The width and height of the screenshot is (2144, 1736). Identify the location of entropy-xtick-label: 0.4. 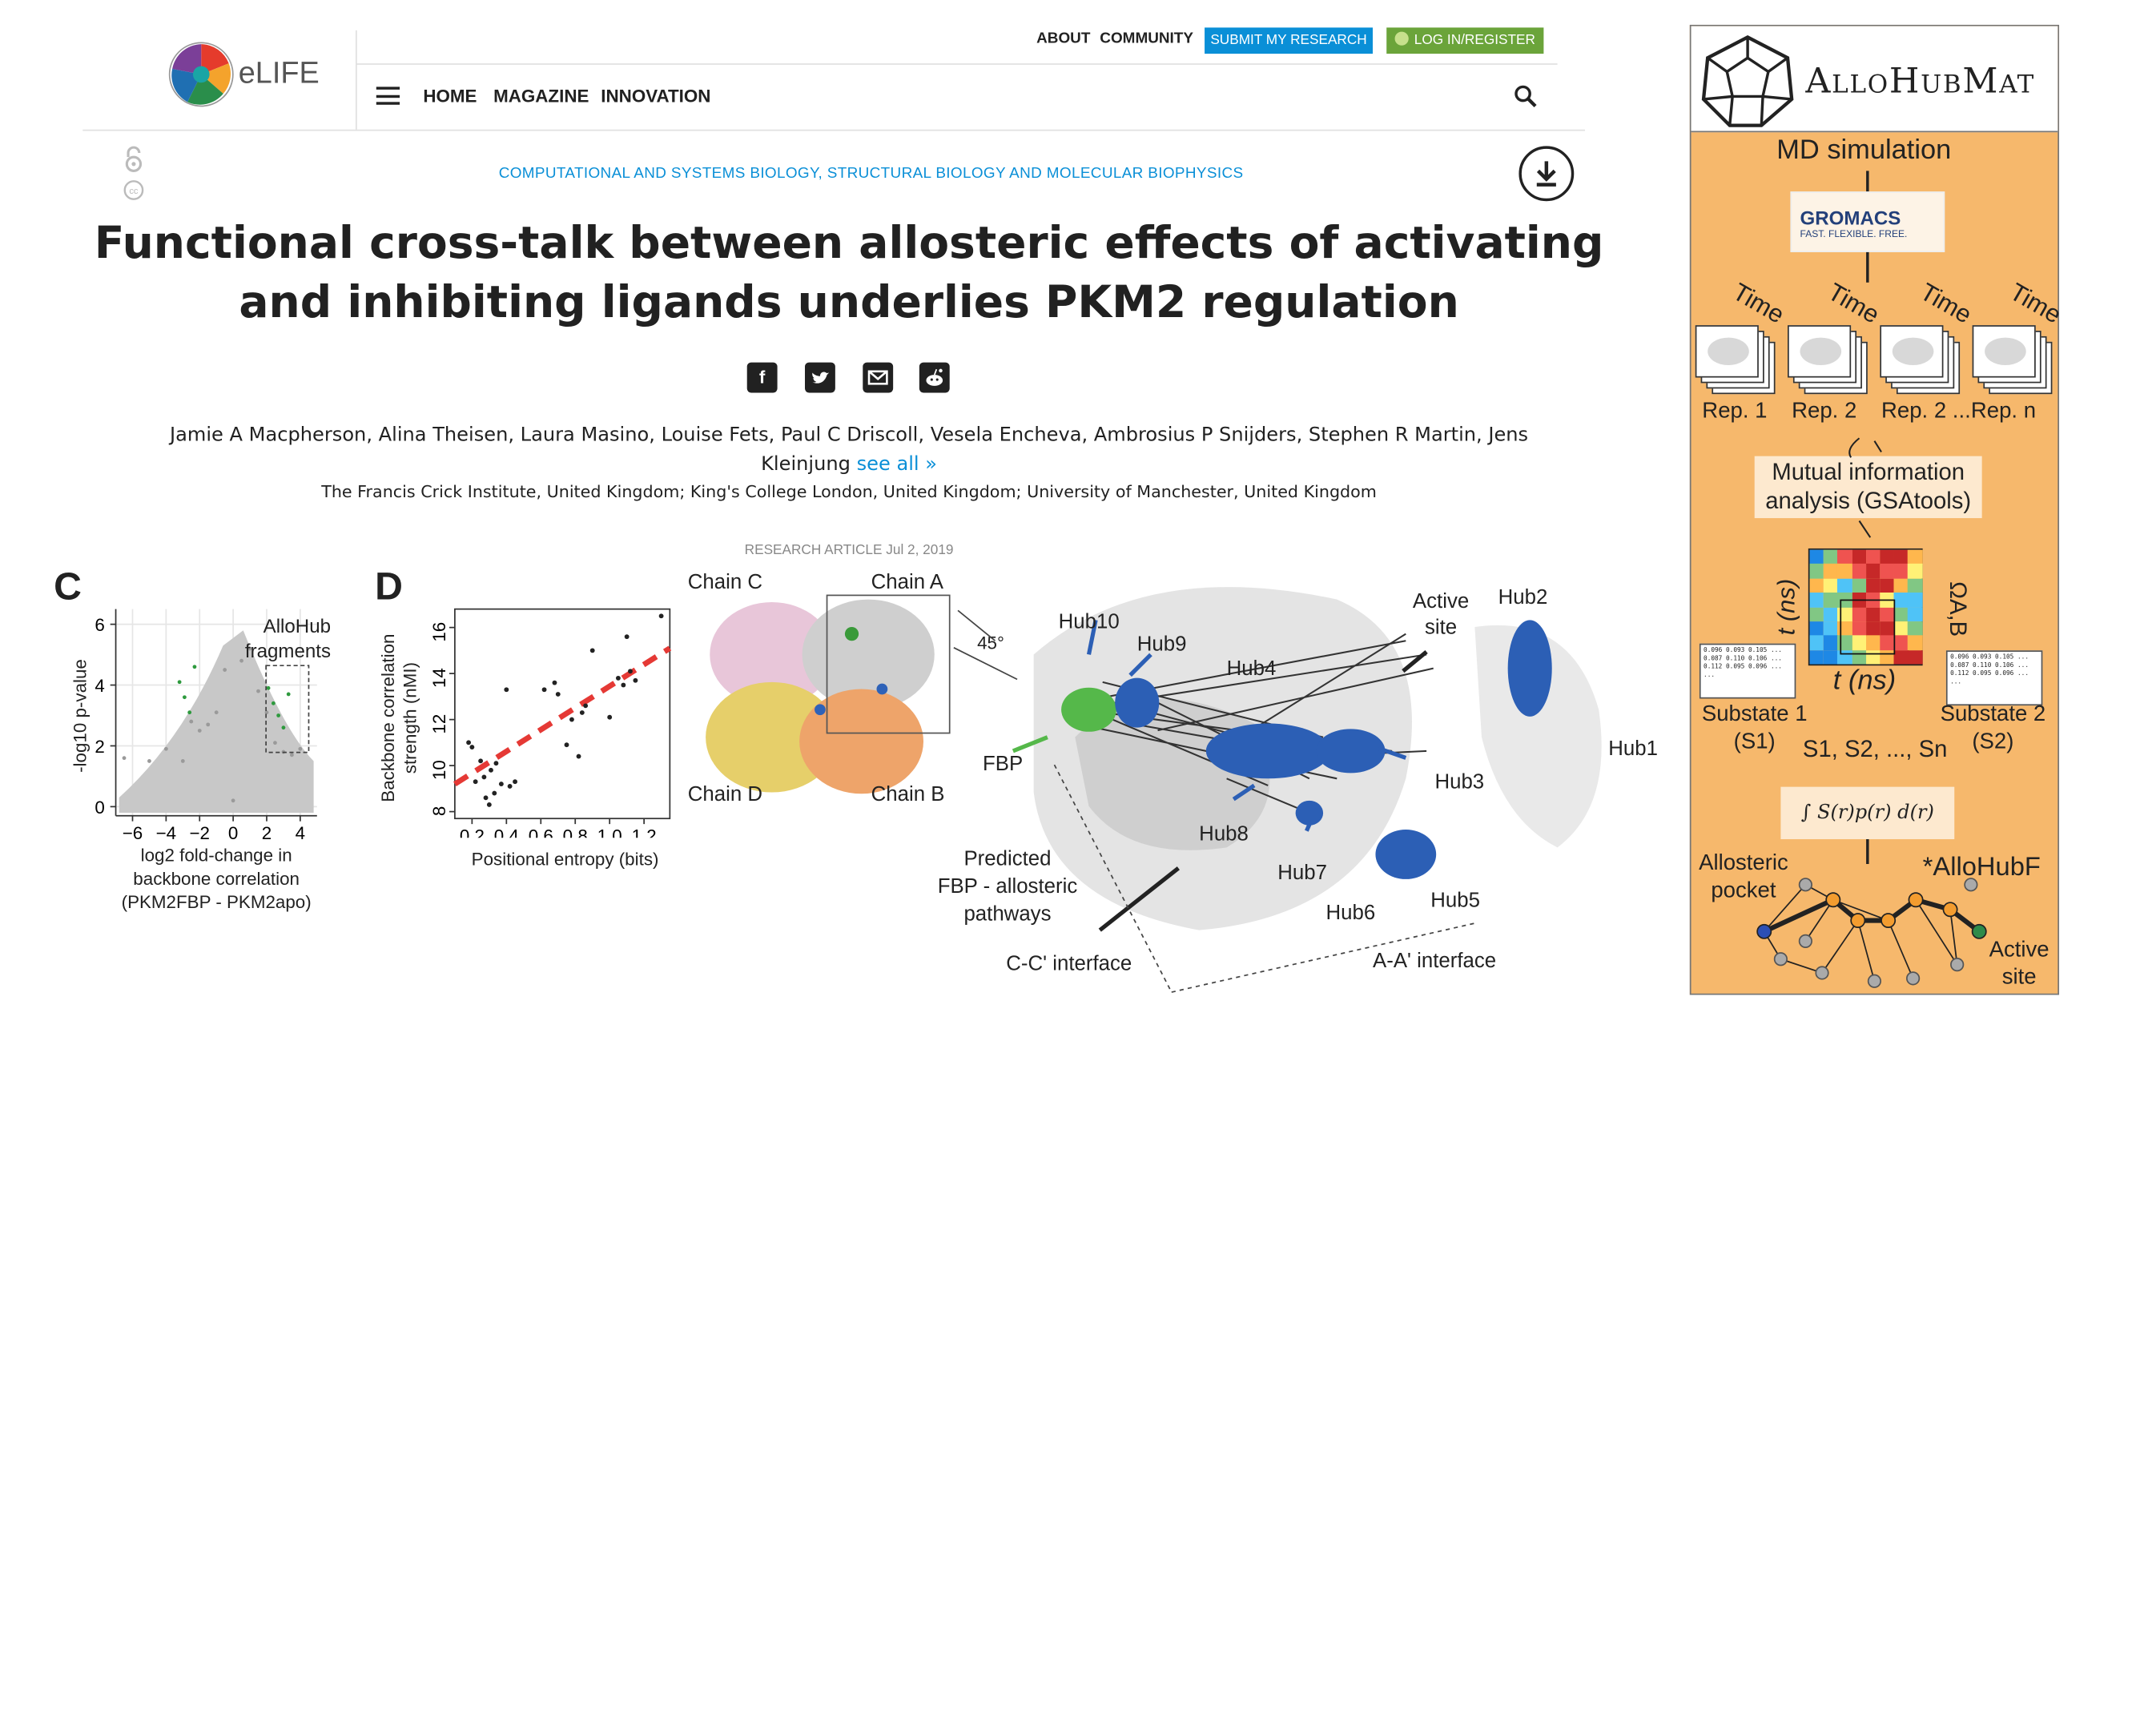
(506, 832).